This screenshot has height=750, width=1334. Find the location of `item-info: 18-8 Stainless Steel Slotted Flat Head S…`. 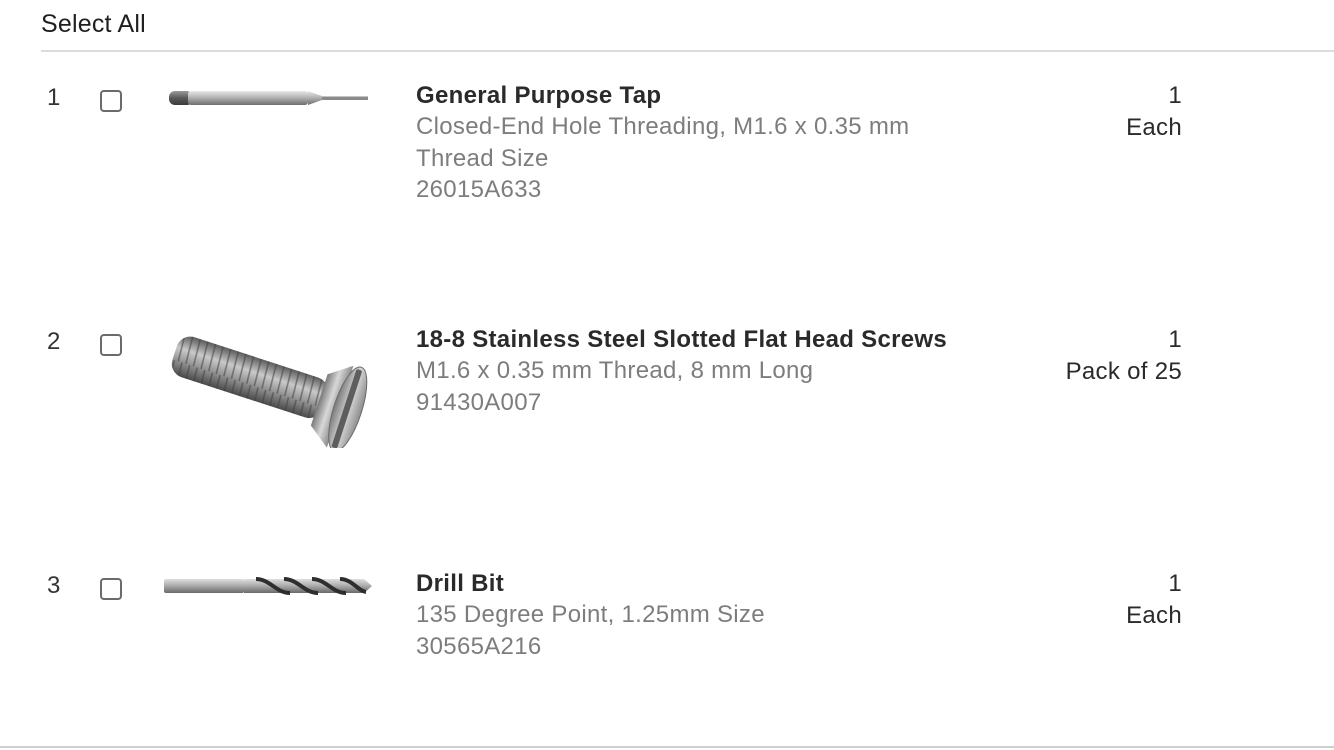

item-info: 18-8 Stainless Steel Slotted Flat Head S… is located at coordinates (686, 371).